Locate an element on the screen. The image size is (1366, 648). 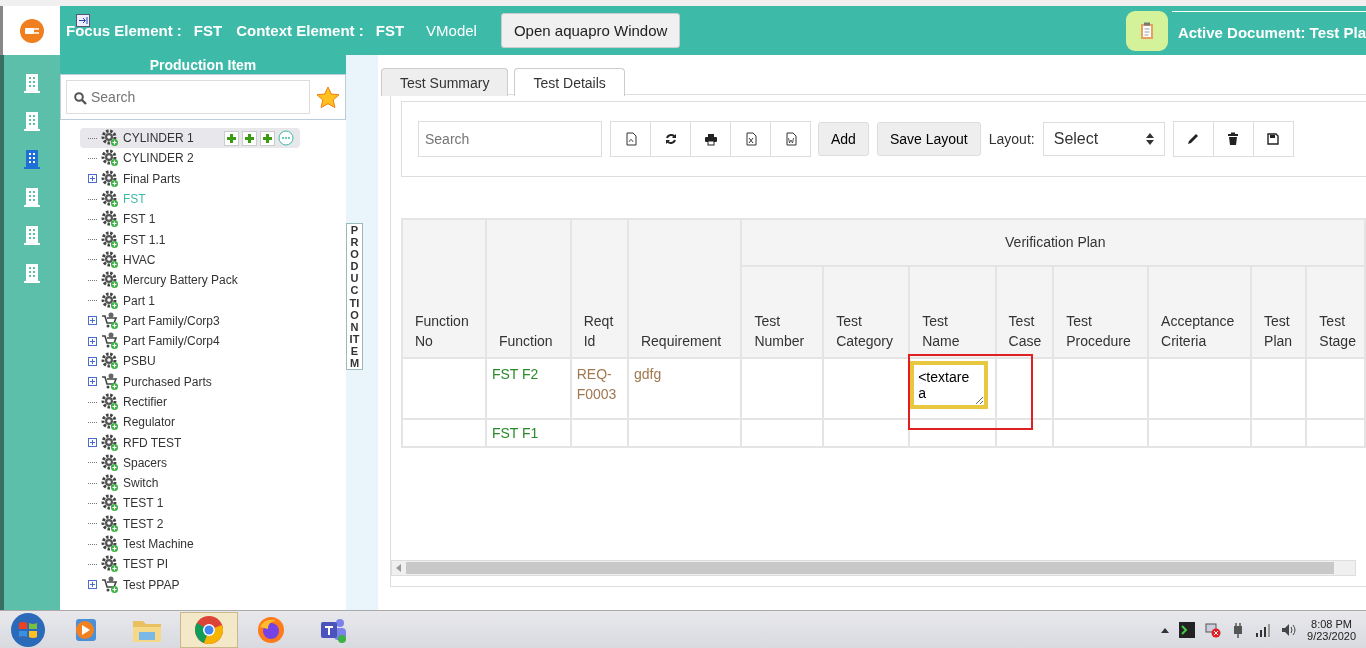
column-header: Test Stage is located at coordinates (1335, 312).